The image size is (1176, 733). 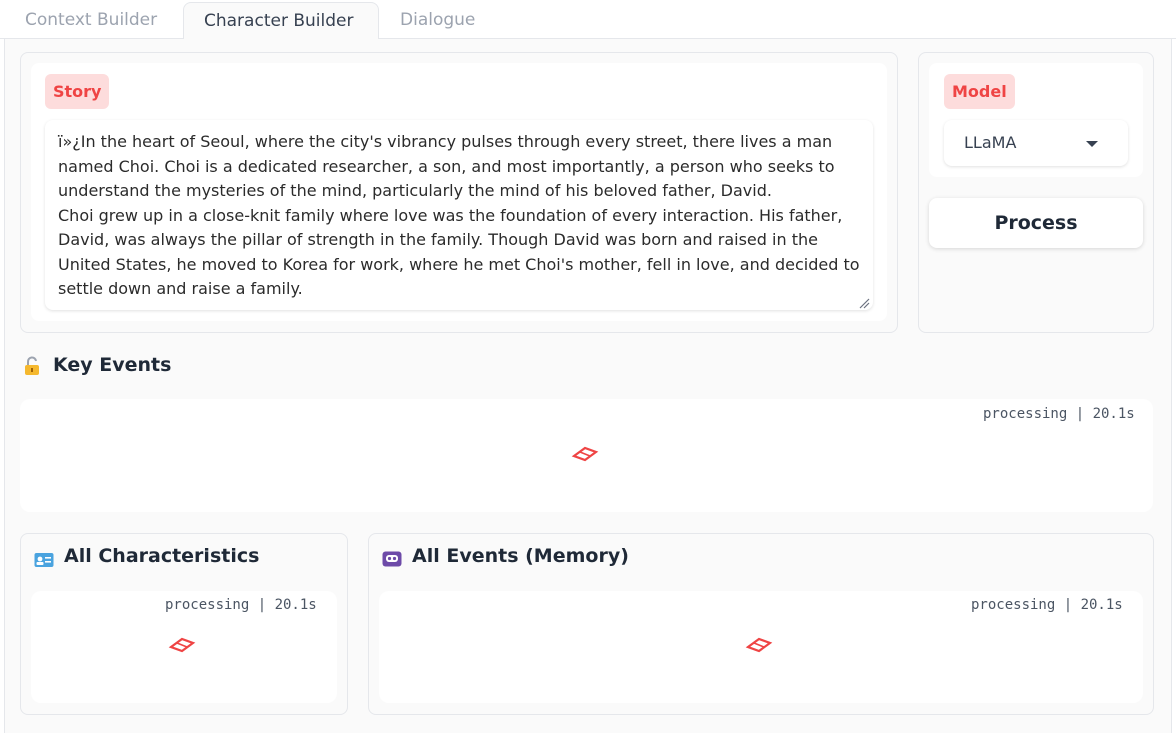 I want to click on characteristics-title: All Characteristics, so click(x=162, y=556).